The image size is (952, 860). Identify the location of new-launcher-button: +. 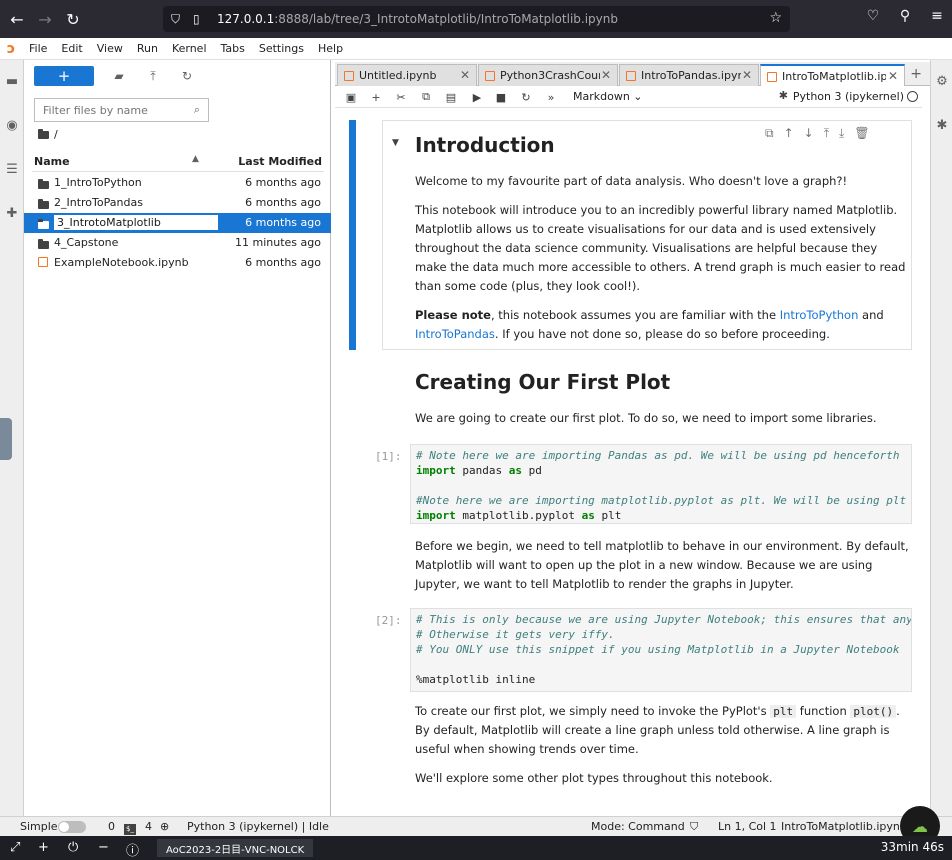
(64, 76).